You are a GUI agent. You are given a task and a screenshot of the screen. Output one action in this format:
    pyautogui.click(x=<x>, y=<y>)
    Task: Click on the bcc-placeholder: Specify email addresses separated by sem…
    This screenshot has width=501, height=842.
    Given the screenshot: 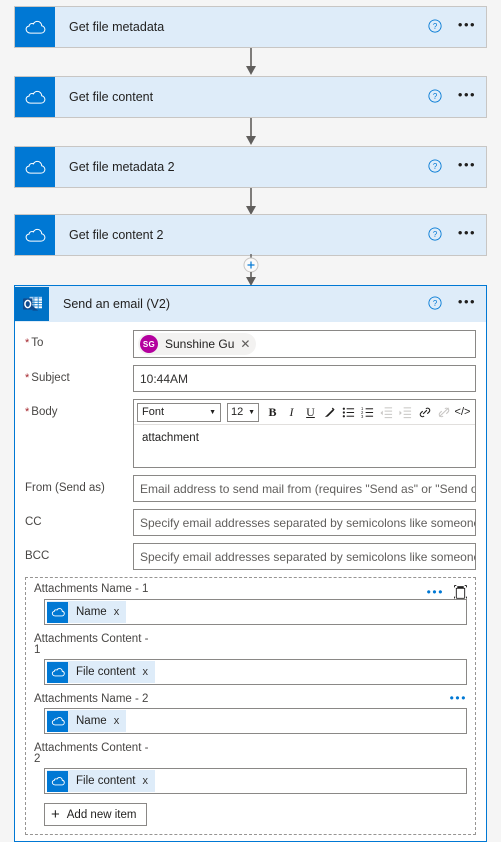 What is the action you would take?
    pyautogui.click(x=308, y=556)
    